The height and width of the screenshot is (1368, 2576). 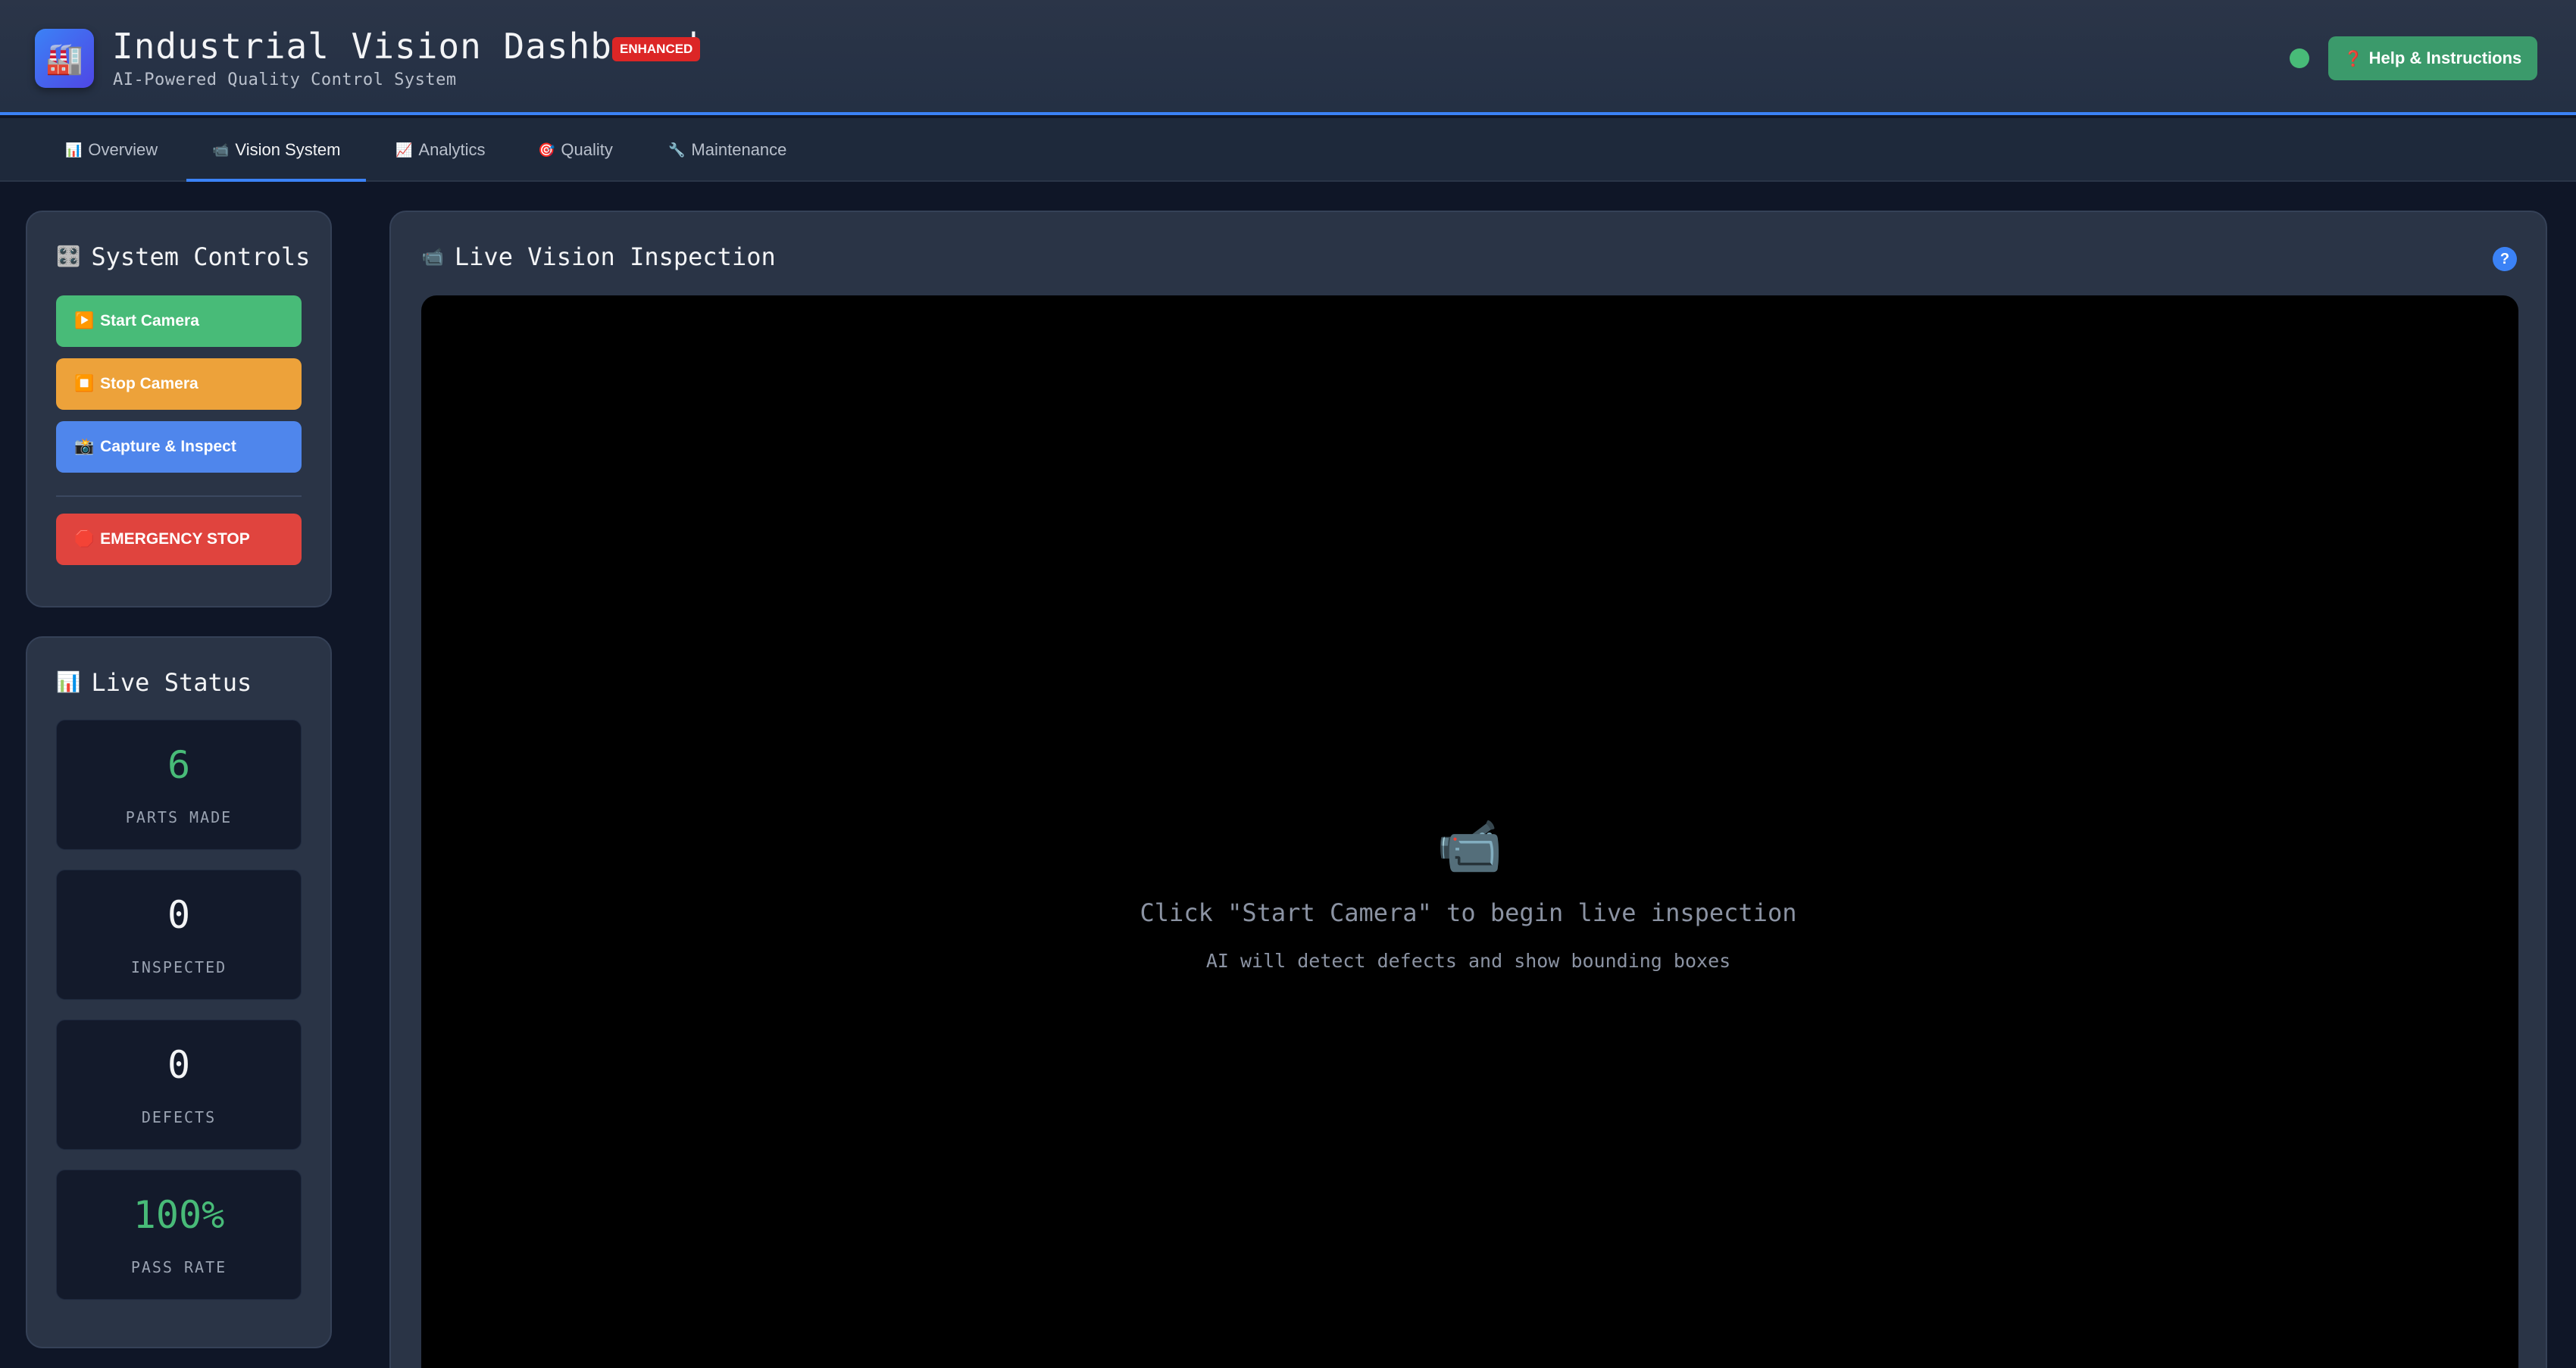 I want to click on app-title: Industrial Vision Dashboard, so click(x=406, y=46).